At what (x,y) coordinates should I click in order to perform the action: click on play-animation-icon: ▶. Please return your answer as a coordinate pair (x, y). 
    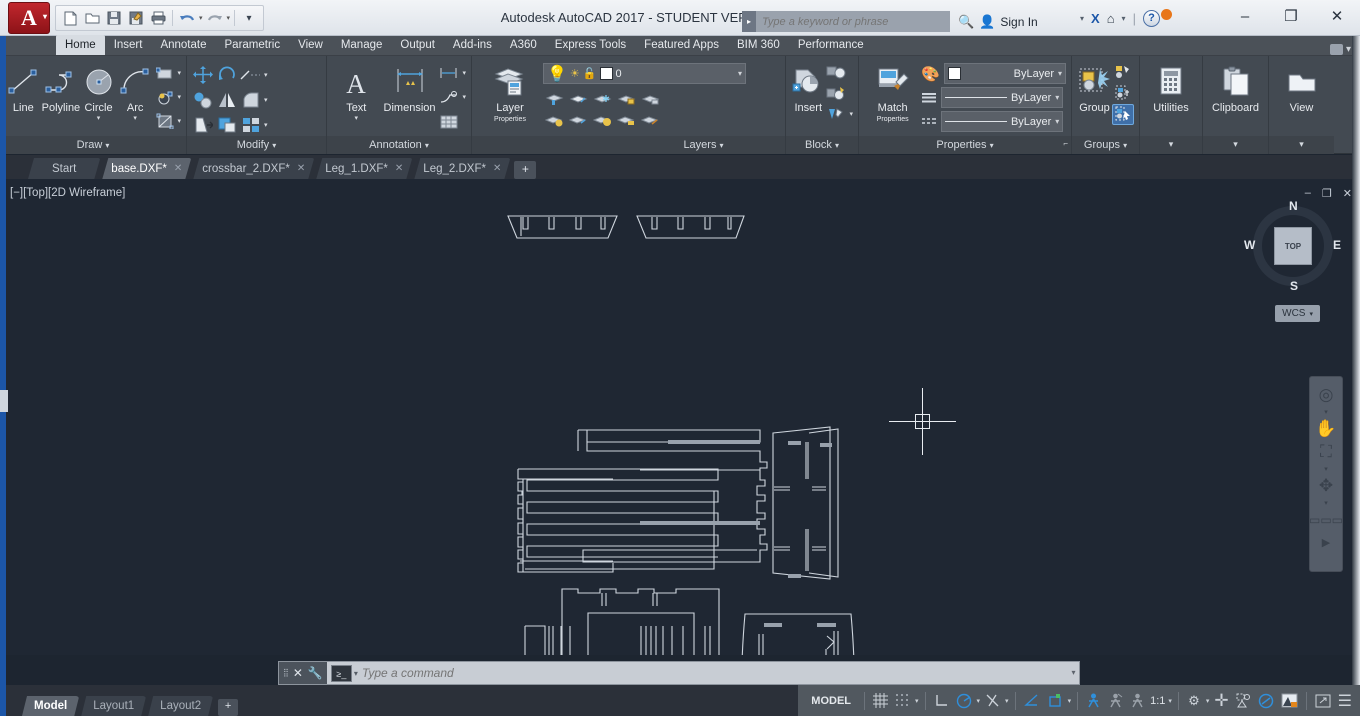
    Looking at the image, I should click on (1326, 543).